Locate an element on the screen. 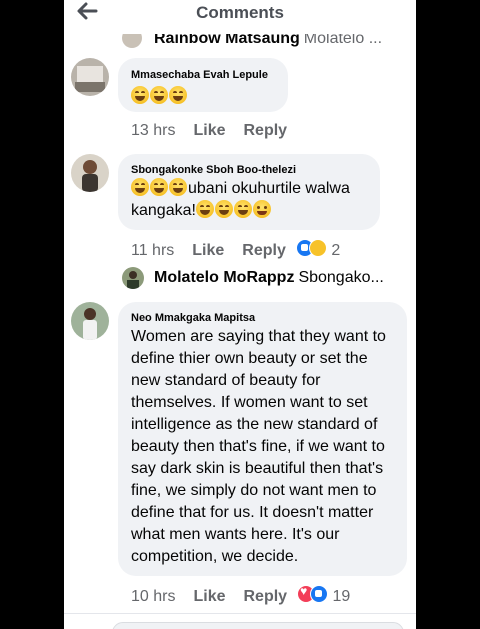  page-title: Comments is located at coordinates (240, 12).